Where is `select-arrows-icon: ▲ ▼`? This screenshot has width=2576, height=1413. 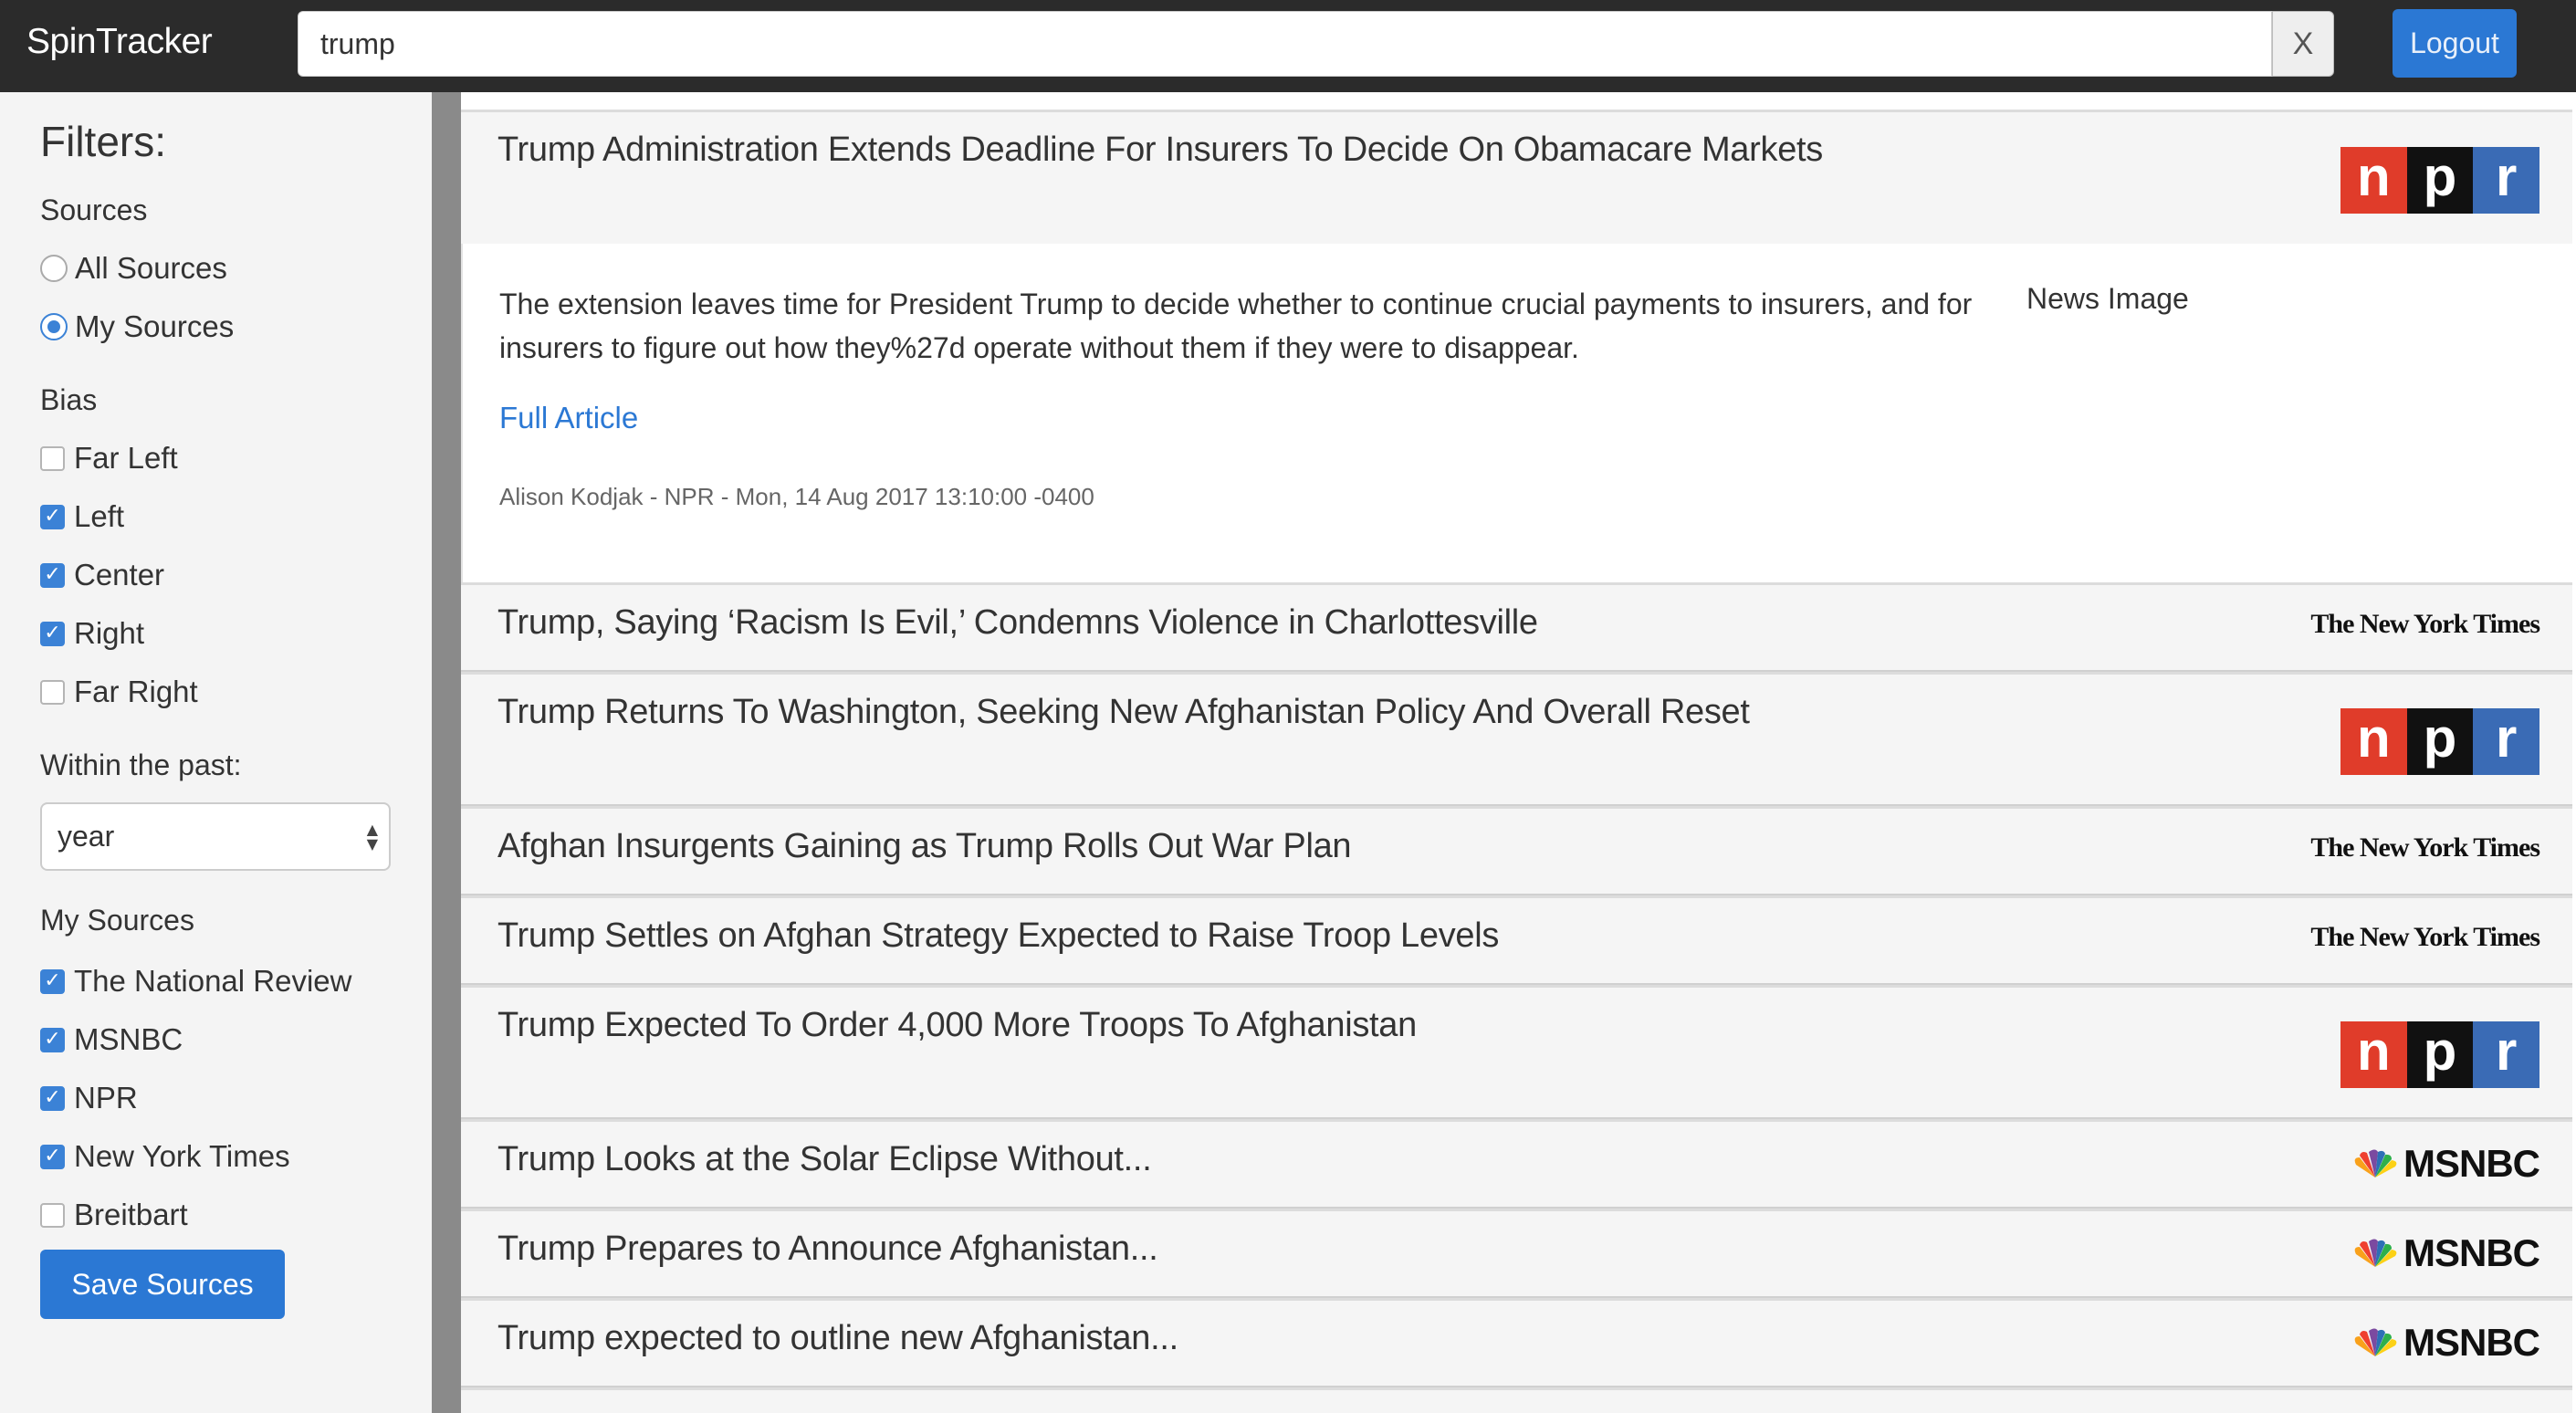
select-arrows-icon: ▲ ▼ is located at coordinates (372, 837).